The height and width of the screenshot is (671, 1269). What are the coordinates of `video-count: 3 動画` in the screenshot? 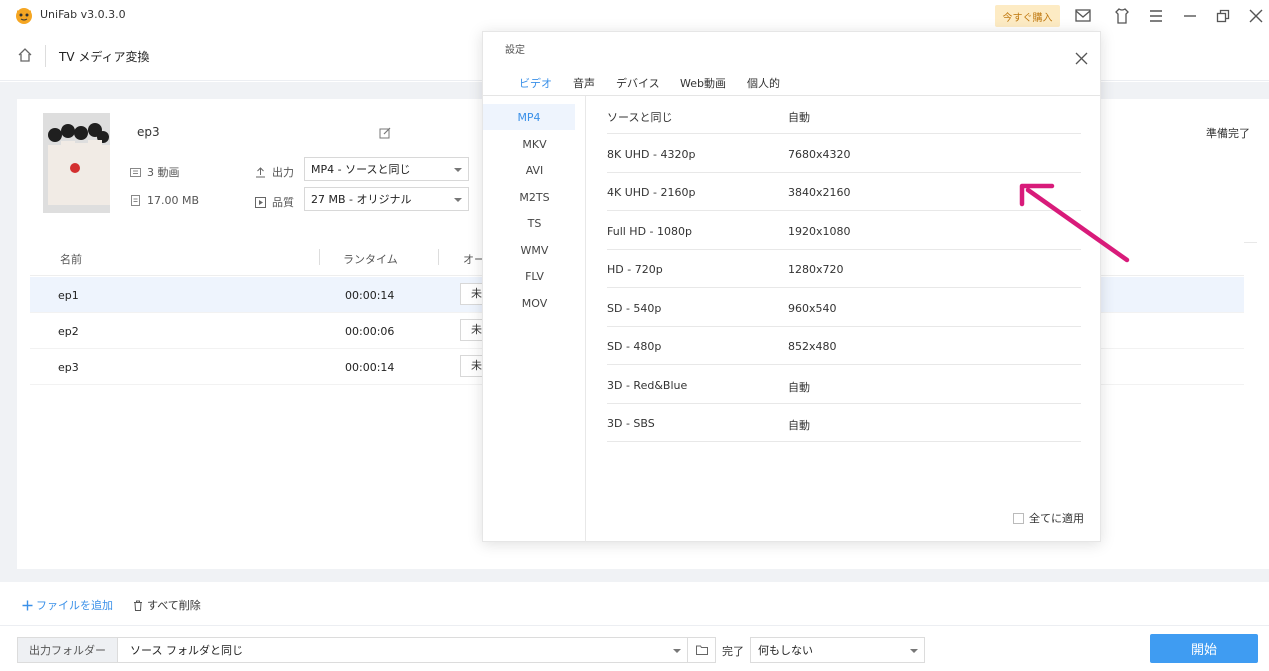 It's located at (163, 172).